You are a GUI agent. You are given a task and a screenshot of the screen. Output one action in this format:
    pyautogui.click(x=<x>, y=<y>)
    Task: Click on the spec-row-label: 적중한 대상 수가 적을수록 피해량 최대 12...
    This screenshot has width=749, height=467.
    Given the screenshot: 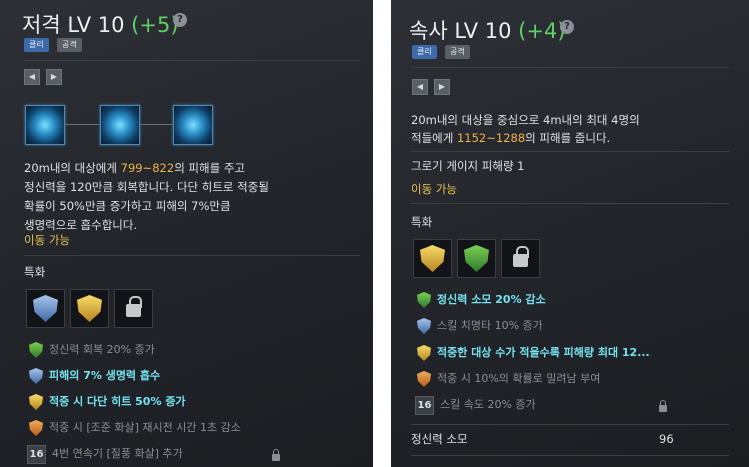 What is the action you would take?
    pyautogui.click(x=543, y=352)
    